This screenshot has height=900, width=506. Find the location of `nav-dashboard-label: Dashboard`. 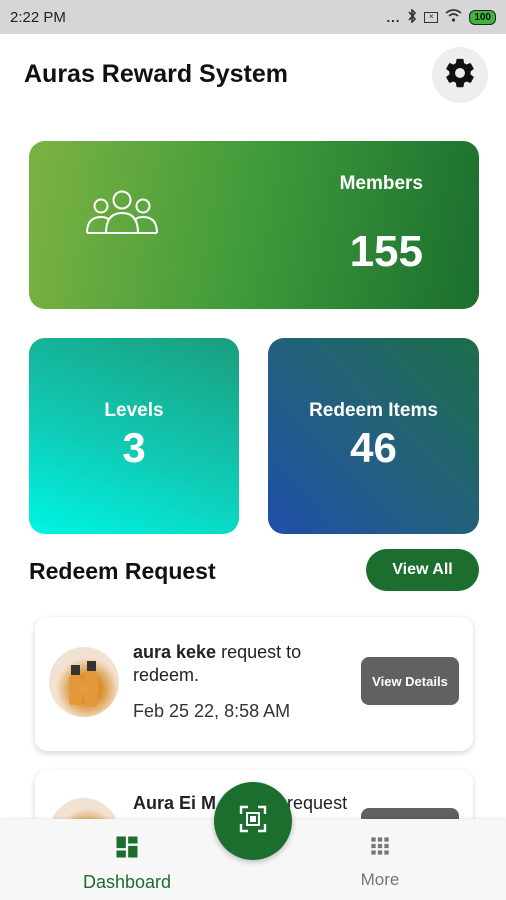

nav-dashboard-label: Dashboard is located at coordinates (127, 882).